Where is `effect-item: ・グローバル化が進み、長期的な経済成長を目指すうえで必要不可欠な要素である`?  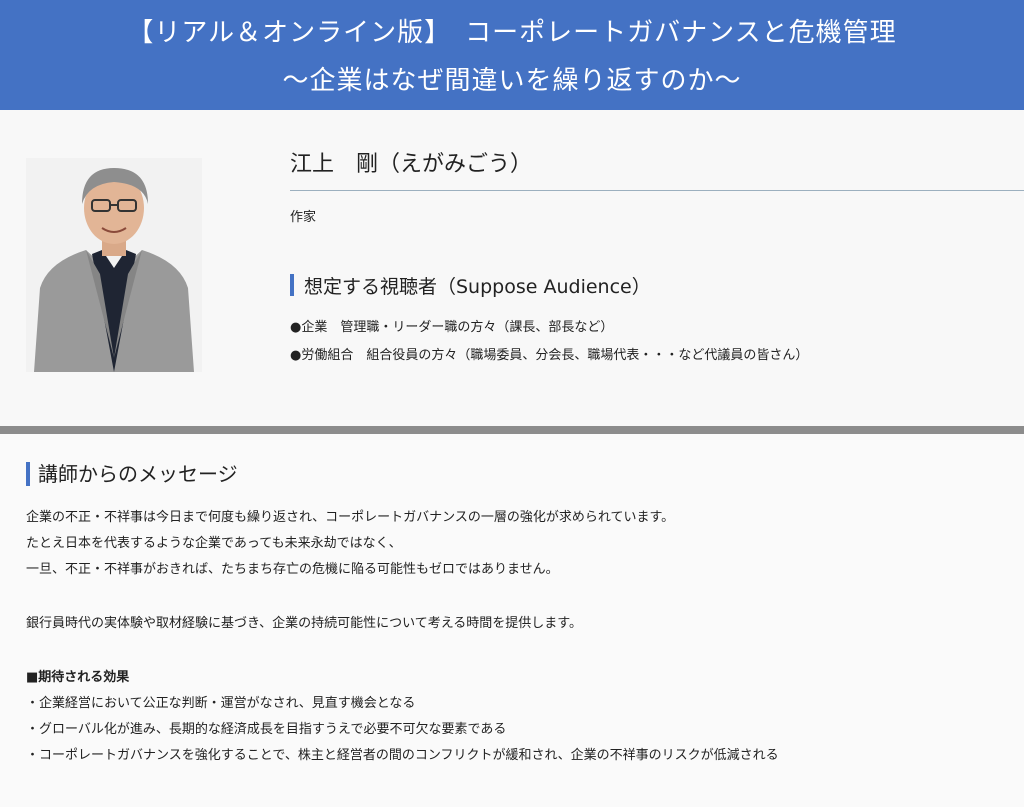
effect-item: ・グローバル化が進み、長期的な経済成長を目指すうえで必要不可欠な要素である is located at coordinates (266, 729).